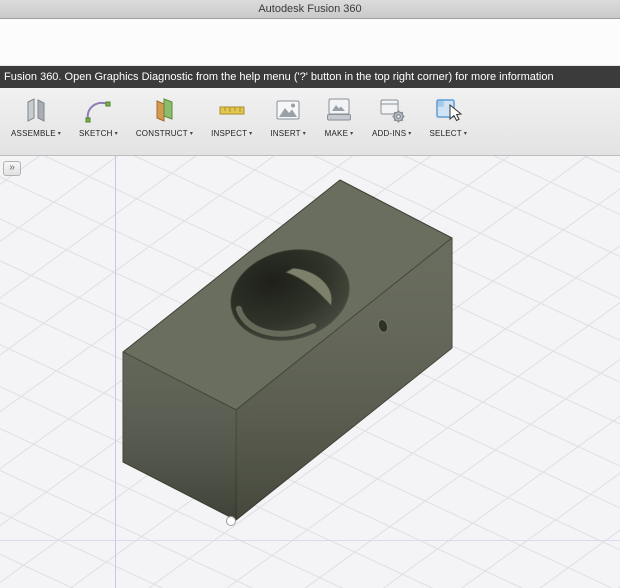 Image resolution: width=620 pixels, height=588 pixels. I want to click on toolbar-item-assemble: ASSEMBLE ▾, so click(36, 116).